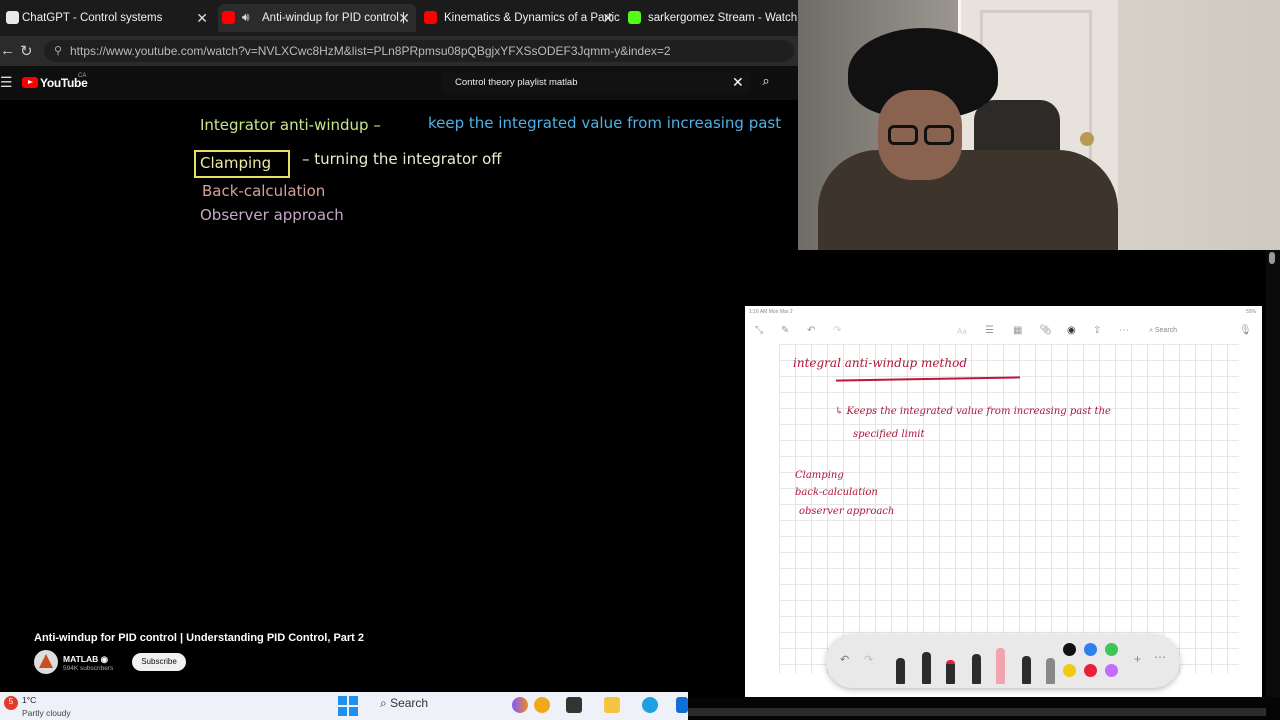 This screenshot has width=1280, height=720. Describe the element at coordinates (976, 669) in the screenshot. I see `pencil-tool` at that location.